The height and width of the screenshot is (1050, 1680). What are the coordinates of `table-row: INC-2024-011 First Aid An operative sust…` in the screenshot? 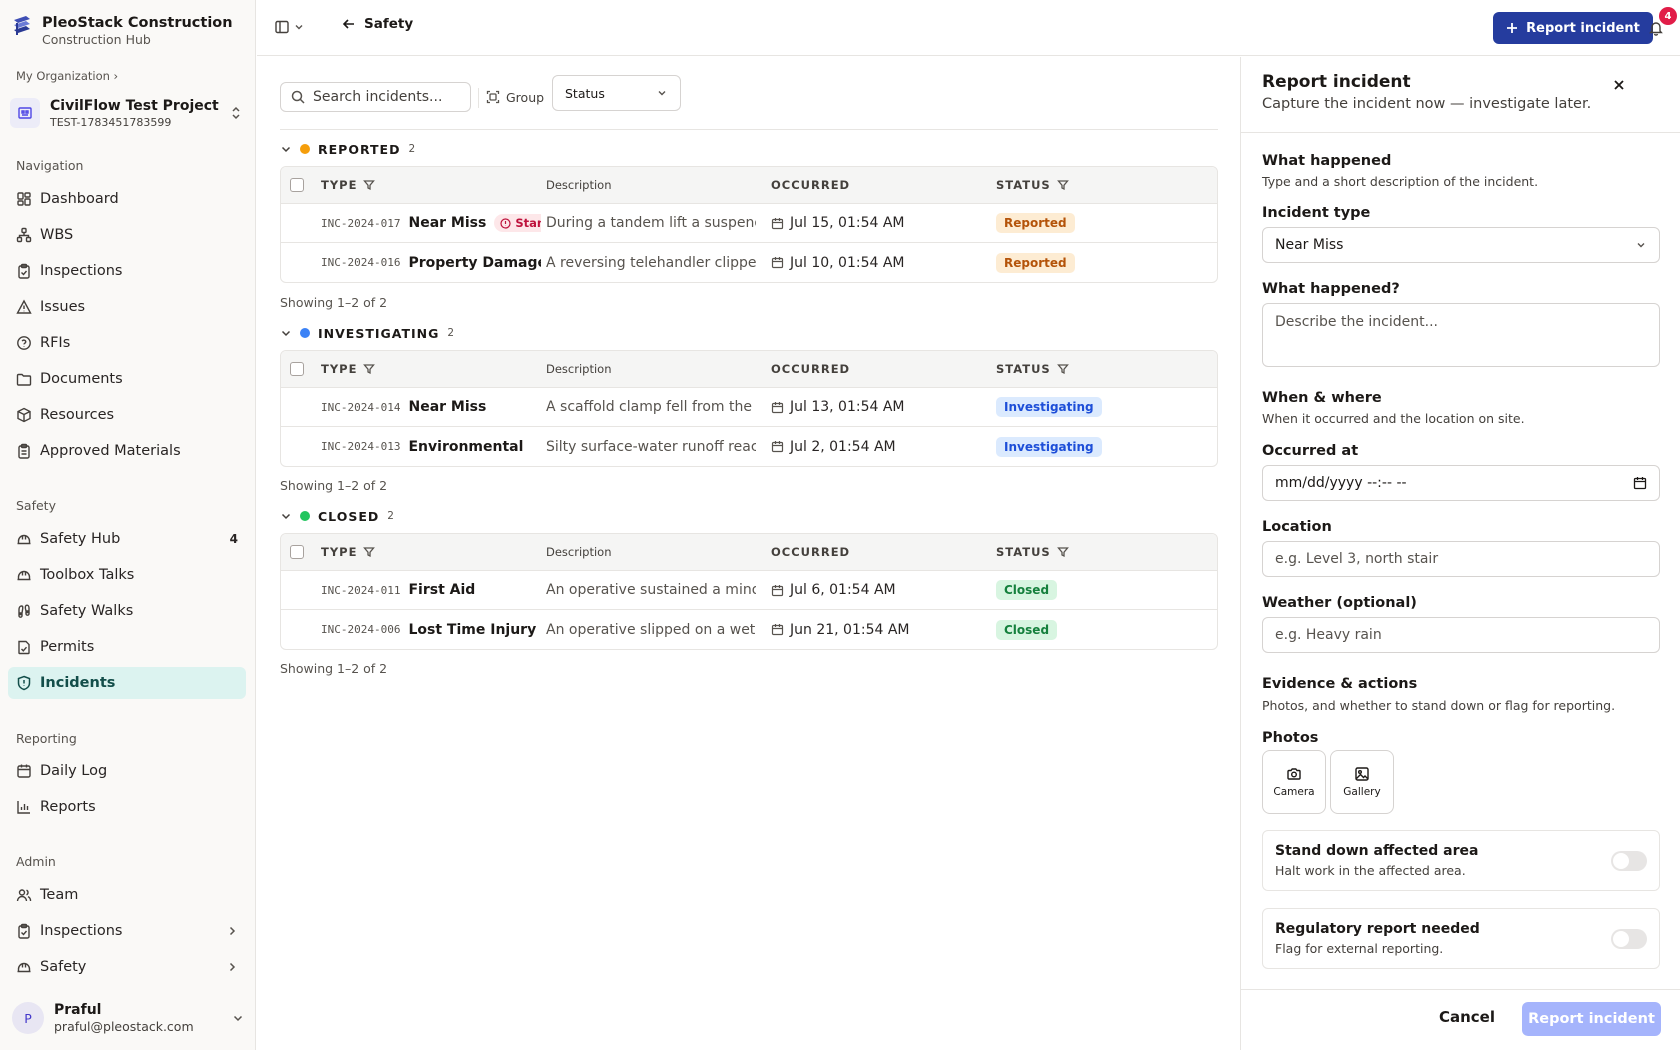 It's located at (749, 590).